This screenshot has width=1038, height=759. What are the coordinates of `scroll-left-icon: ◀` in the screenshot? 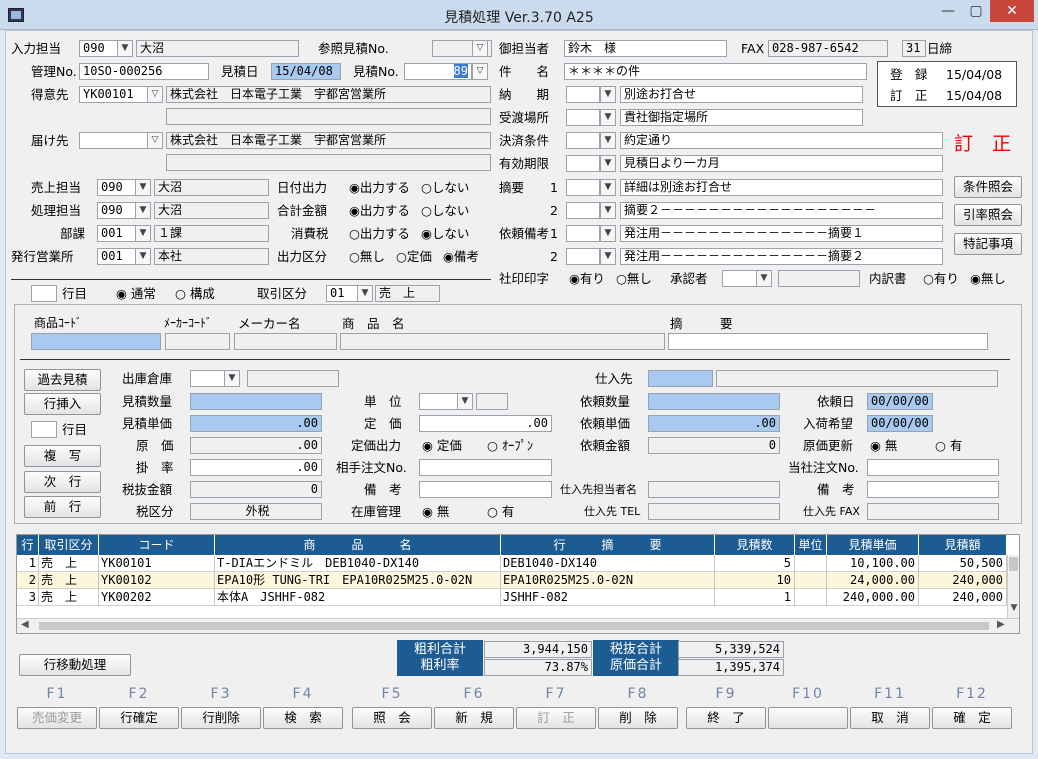 It's located at (25, 624).